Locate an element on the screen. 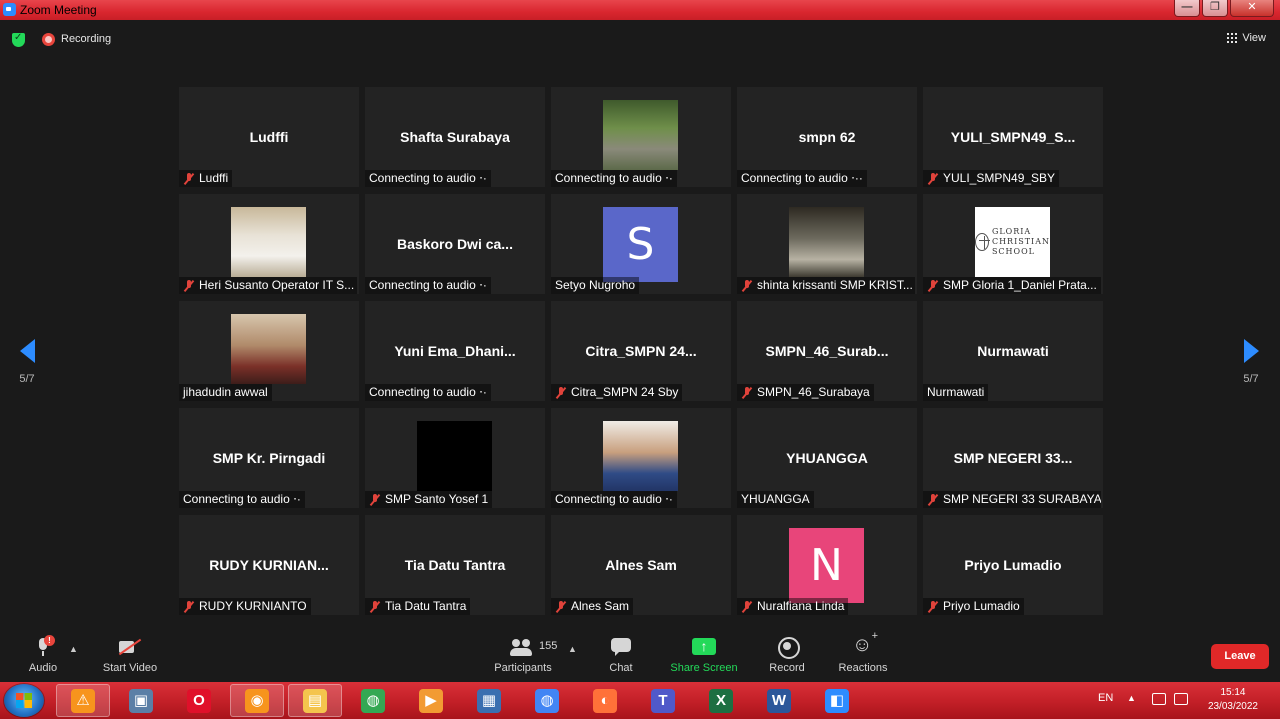  participant-tile: Priyo Lumadio Priyo Lumadio is located at coordinates (1013, 565).